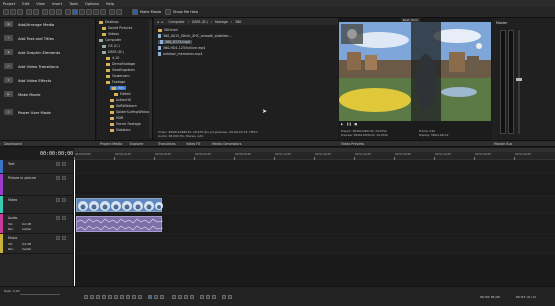 Image resolution: width=555 pixels, height=306 pixels. I want to click on tree-item: Videos, so click(110, 34).